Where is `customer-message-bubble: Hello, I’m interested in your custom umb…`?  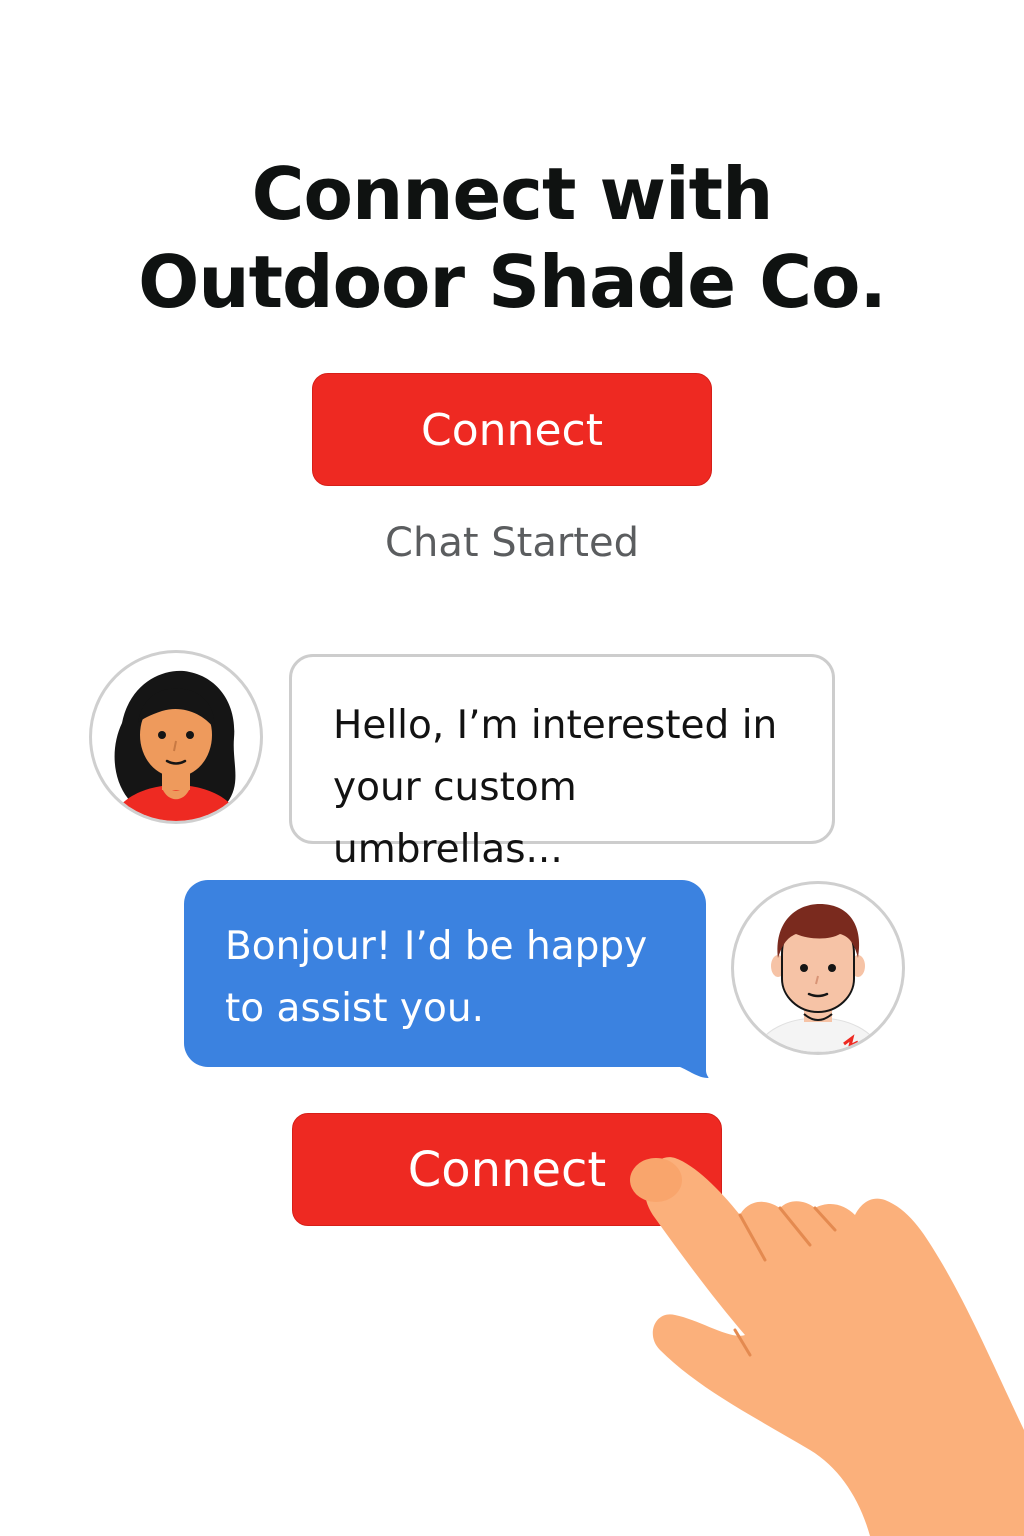 customer-message-bubble: Hello, I’m interested in your custom umb… is located at coordinates (562, 763).